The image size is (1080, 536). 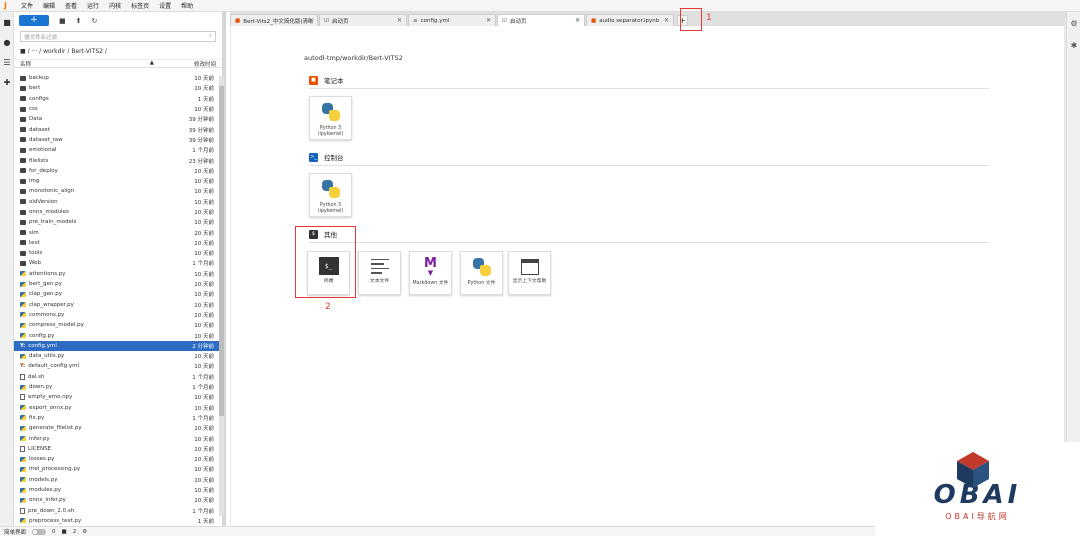 What do you see at coordinates (64, 532) in the screenshot?
I see `kernel-status-icon: ■` at bounding box center [64, 532].